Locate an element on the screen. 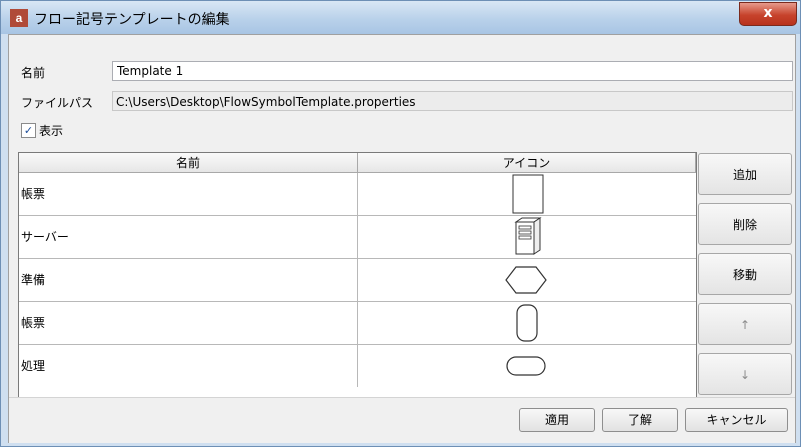  vertical-capsule-icon is located at coordinates (527, 323).